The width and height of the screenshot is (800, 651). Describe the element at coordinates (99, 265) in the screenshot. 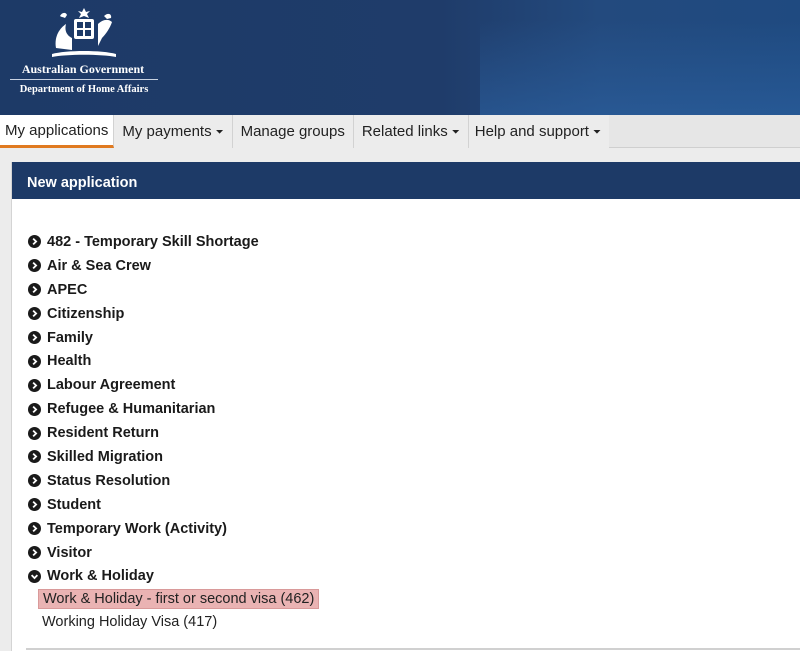

I see `category-label: Air & Sea Crew` at that location.